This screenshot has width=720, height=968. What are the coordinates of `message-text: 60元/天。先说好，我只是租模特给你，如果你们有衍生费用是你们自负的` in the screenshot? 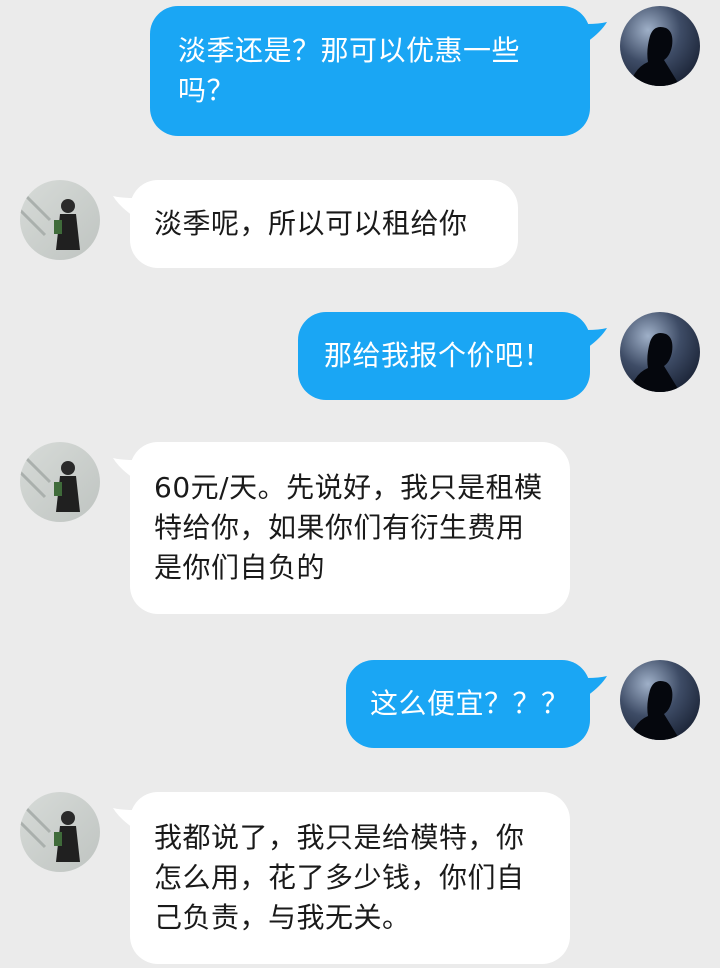 It's located at (348, 527).